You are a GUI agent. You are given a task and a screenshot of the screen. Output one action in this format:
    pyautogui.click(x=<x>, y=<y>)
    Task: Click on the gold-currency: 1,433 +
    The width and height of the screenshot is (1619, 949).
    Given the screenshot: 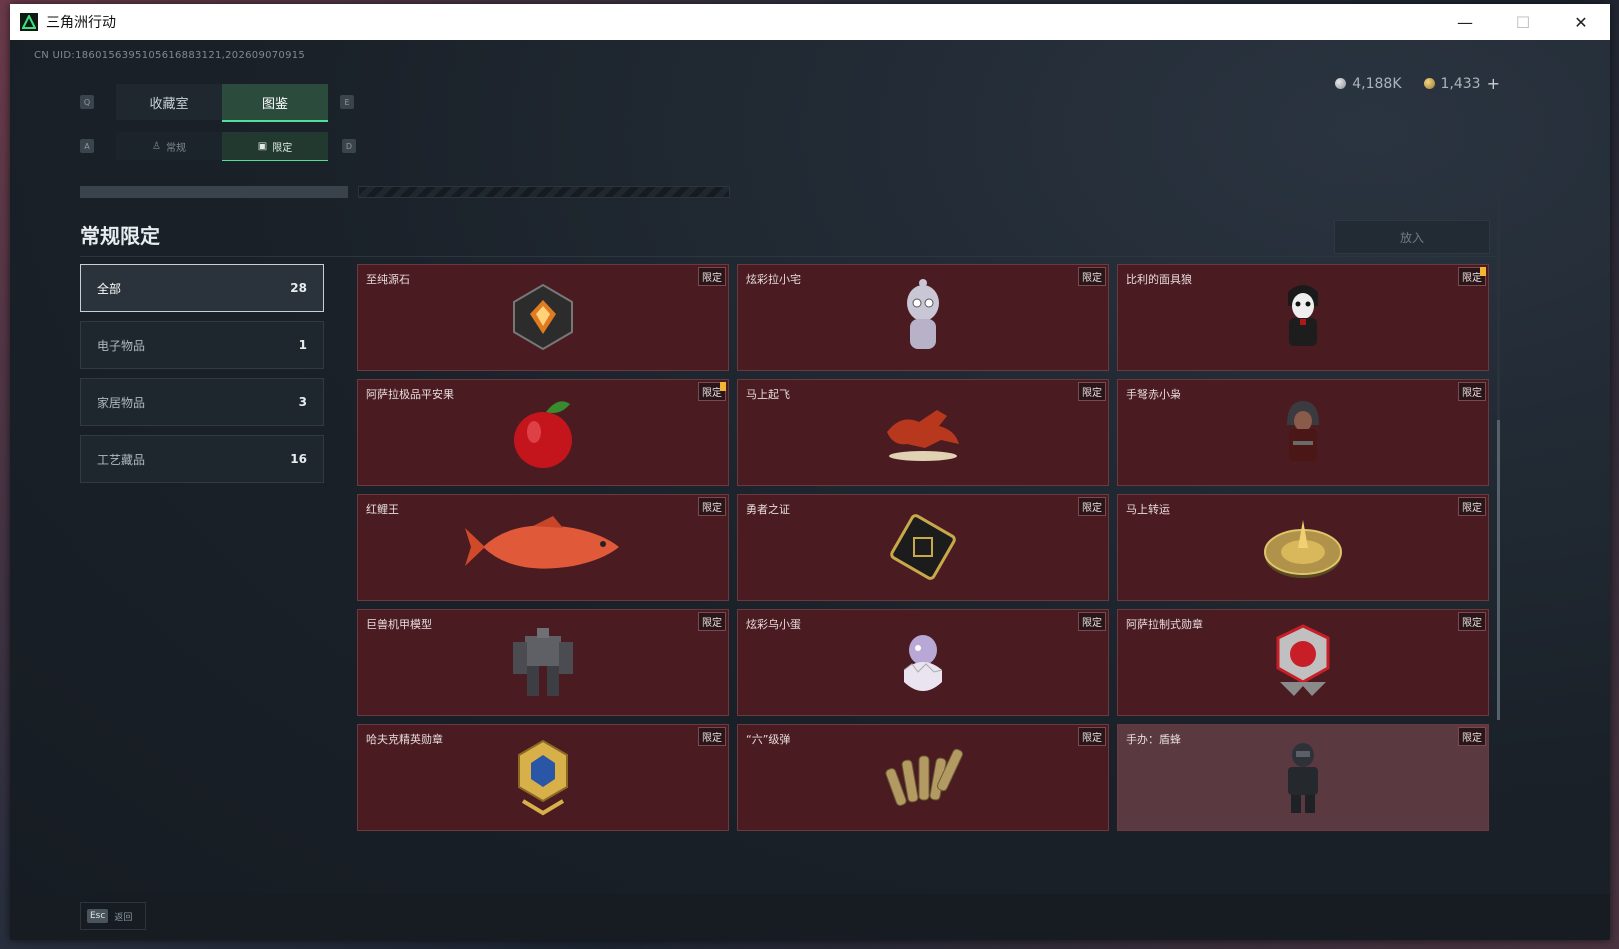 What is the action you would take?
    pyautogui.click(x=1461, y=83)
    